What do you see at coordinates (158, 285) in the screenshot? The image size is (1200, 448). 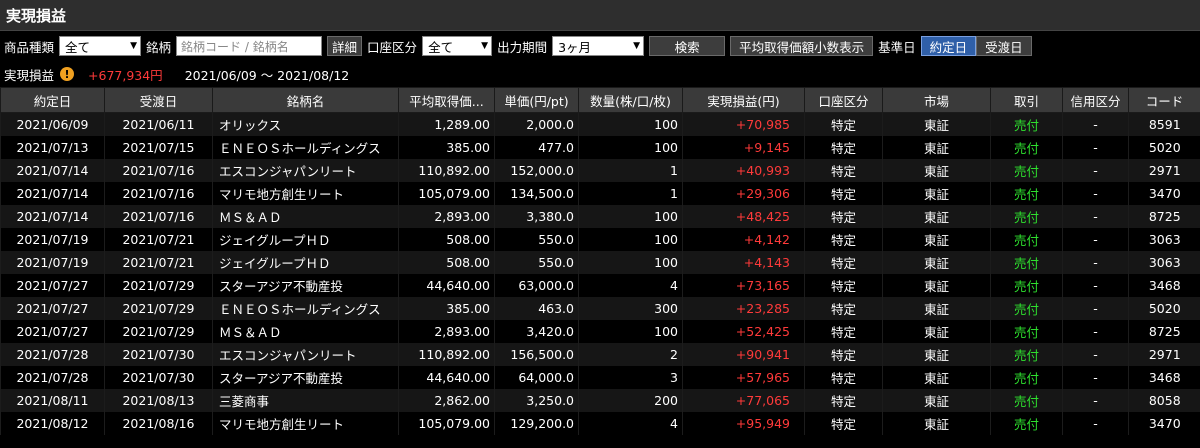 I see `cell-delivery-date: 2021/07/29` at bounding box center [158, 285].